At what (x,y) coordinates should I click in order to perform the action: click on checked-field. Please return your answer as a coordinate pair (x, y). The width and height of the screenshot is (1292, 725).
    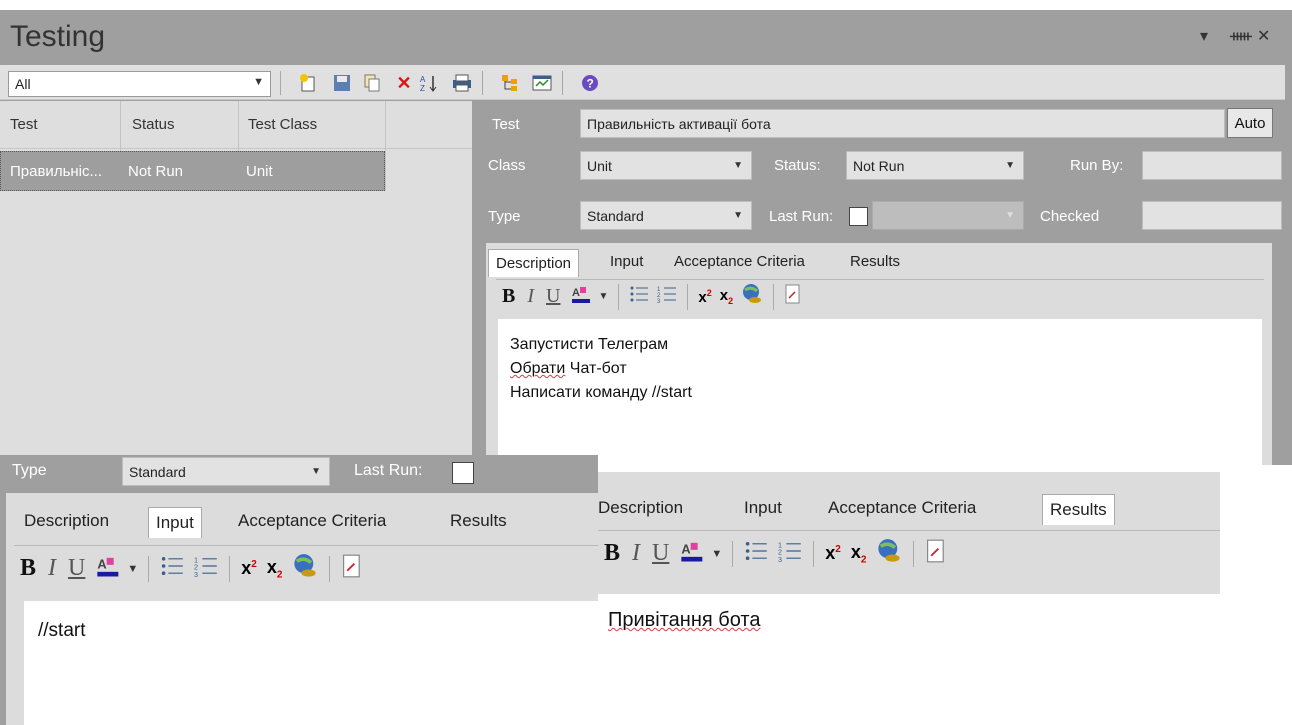
    Looking at the image, I should click on (1212, 215).